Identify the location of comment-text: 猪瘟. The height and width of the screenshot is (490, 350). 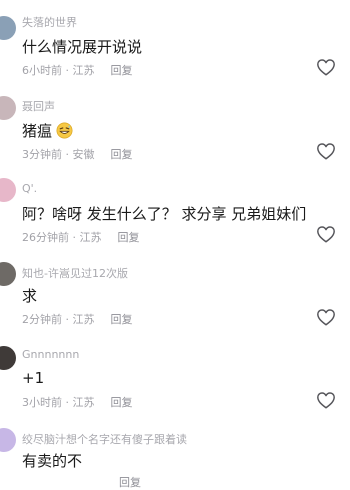
(47, 130).